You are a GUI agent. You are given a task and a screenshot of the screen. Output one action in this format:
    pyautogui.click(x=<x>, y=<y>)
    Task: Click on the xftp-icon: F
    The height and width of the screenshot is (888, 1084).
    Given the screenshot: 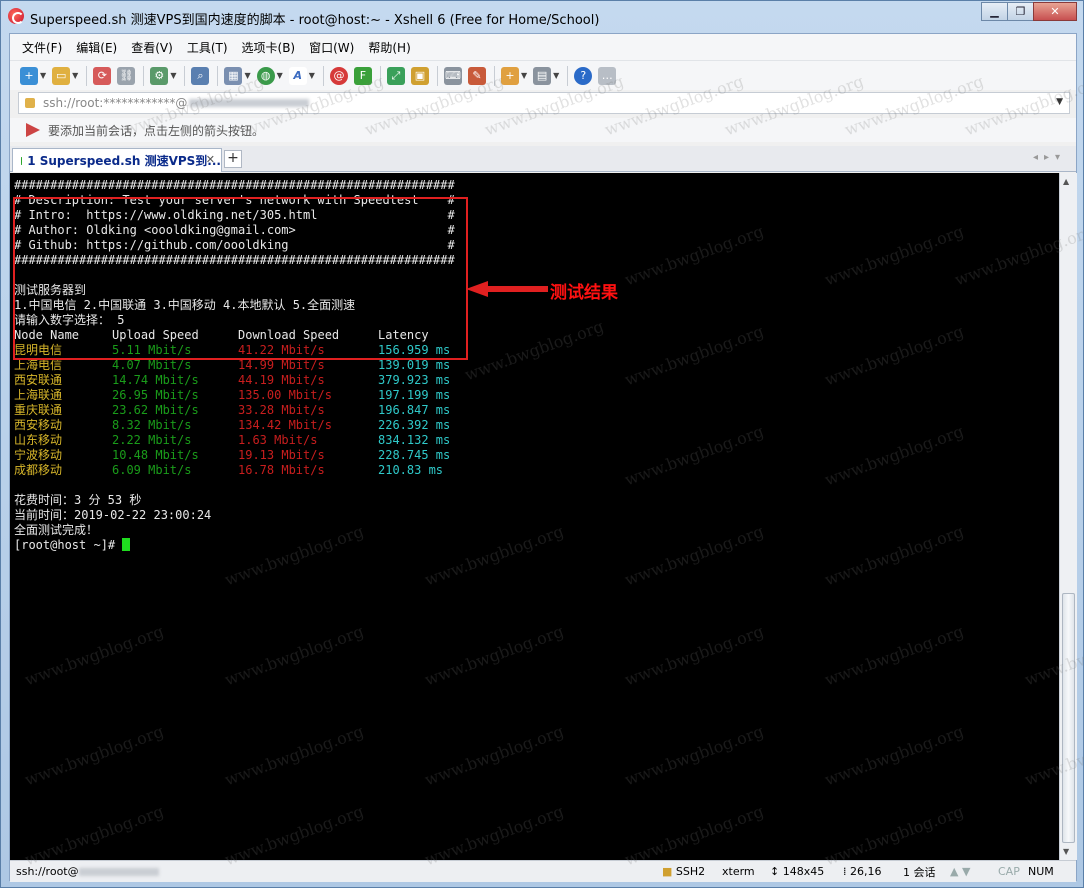 What is the action you would take?
    pyautogui.click(x=362, y=75)
    